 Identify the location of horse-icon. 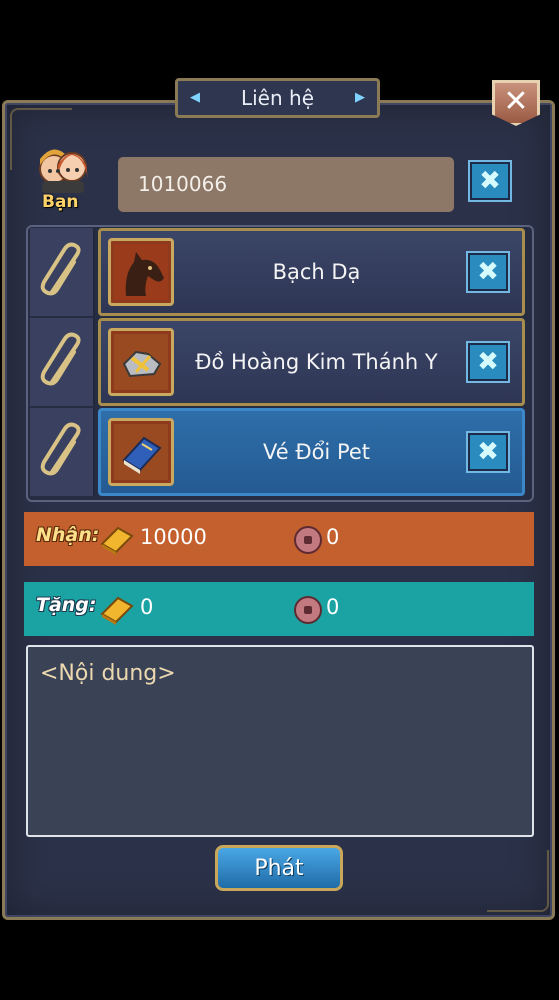
(141, 272).